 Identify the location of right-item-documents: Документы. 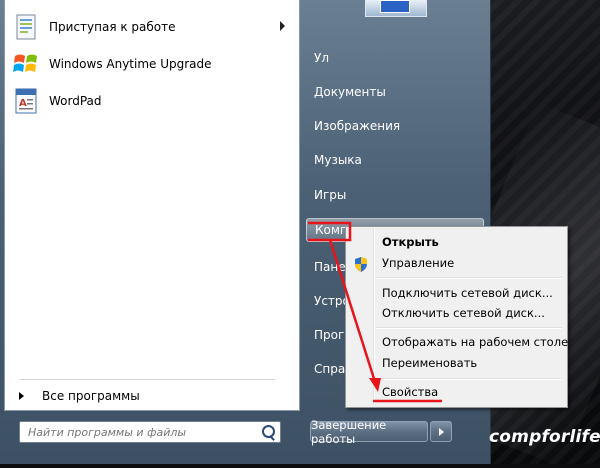
(395, 92).